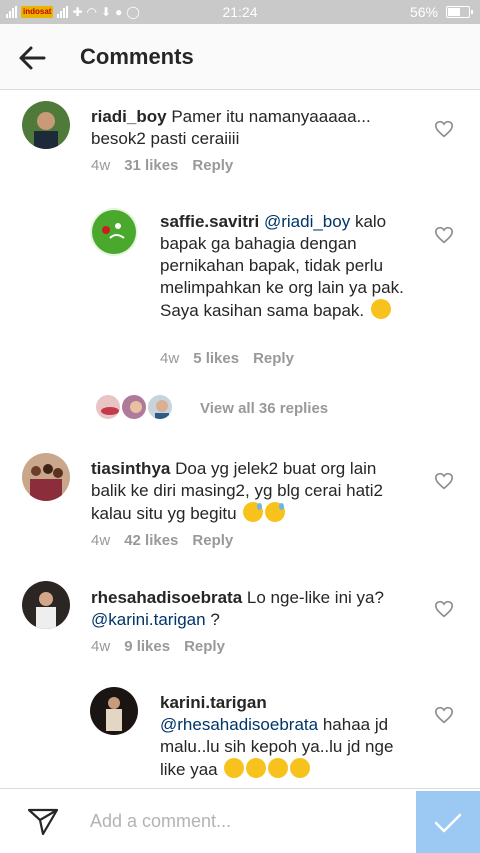 Image resolution: width=480 pixels, height=853 pixels. Describe the element at coordinates (147, 646) in the screenshot. I see `likes-count: 9 likes` at that location.